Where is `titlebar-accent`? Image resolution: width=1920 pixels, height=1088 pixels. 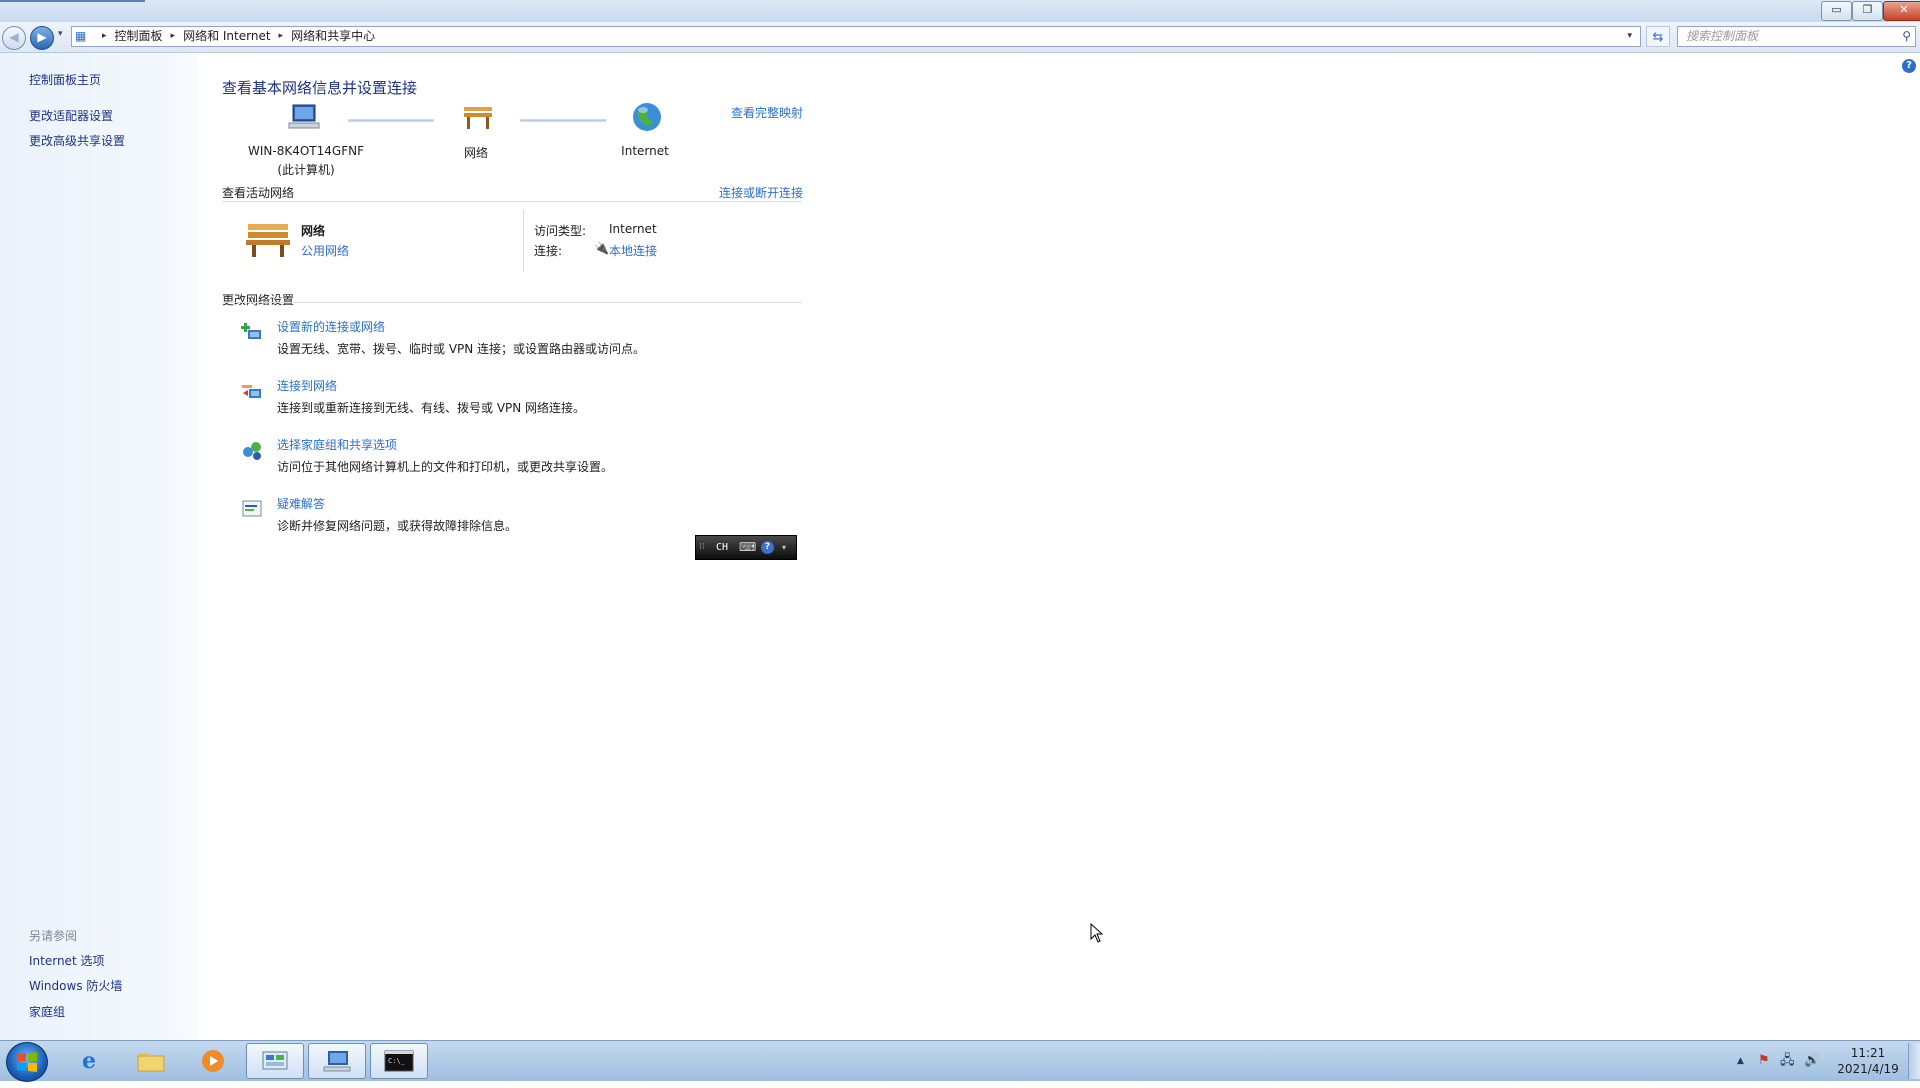 titlebar-accent is located at coordinates (72, 1).